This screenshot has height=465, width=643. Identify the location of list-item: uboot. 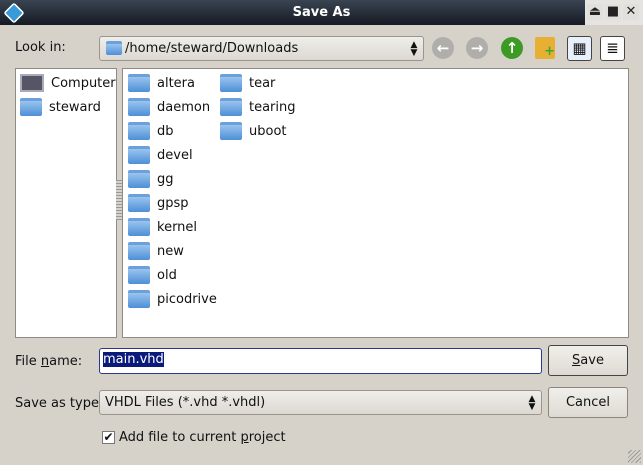
(253, 131).